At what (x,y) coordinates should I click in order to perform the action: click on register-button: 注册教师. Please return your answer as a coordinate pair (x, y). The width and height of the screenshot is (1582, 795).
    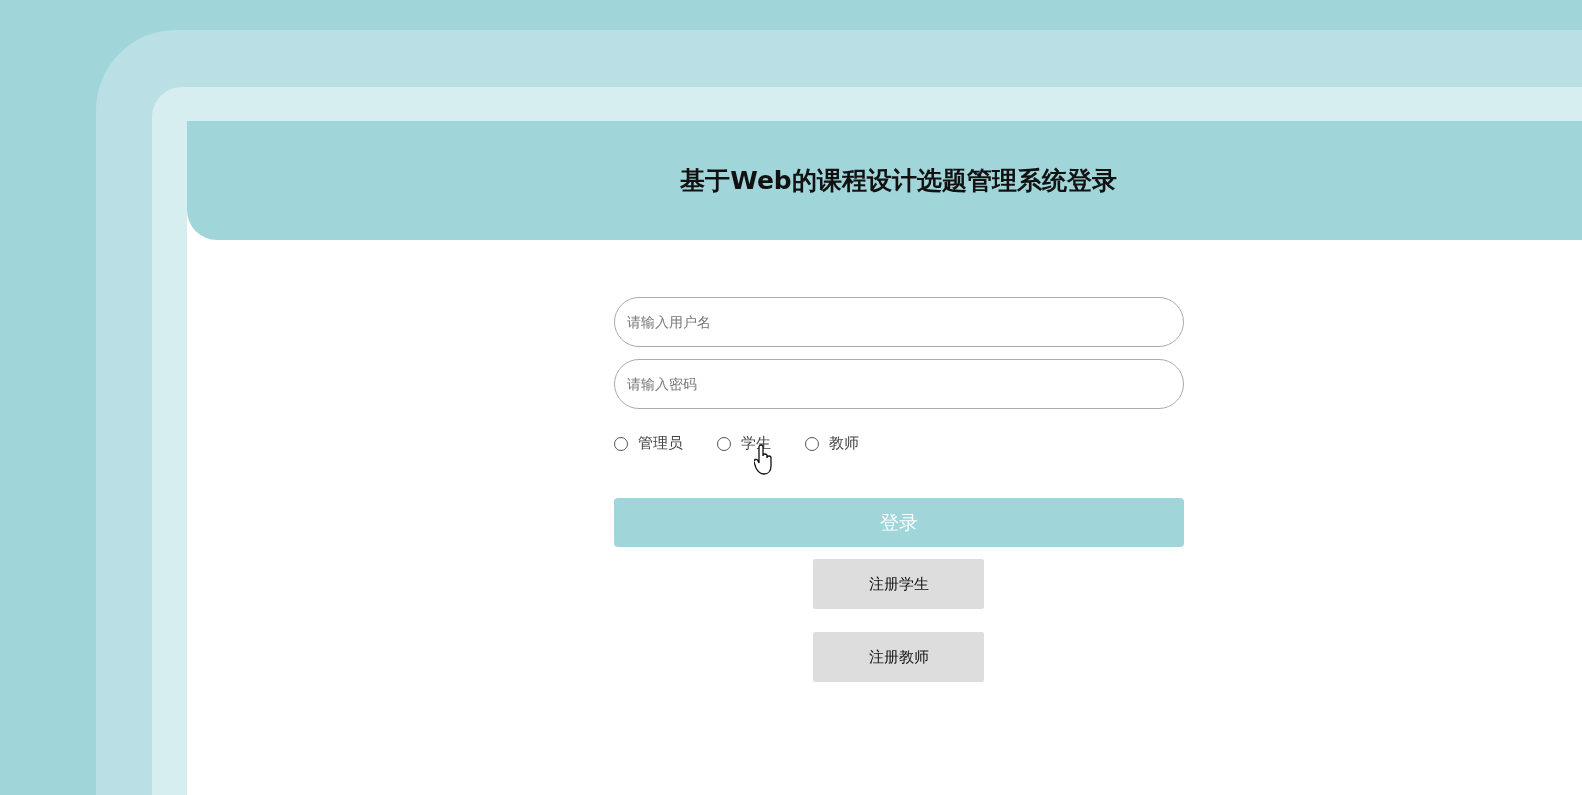
    Looking at the image, I should click on (898, 657).